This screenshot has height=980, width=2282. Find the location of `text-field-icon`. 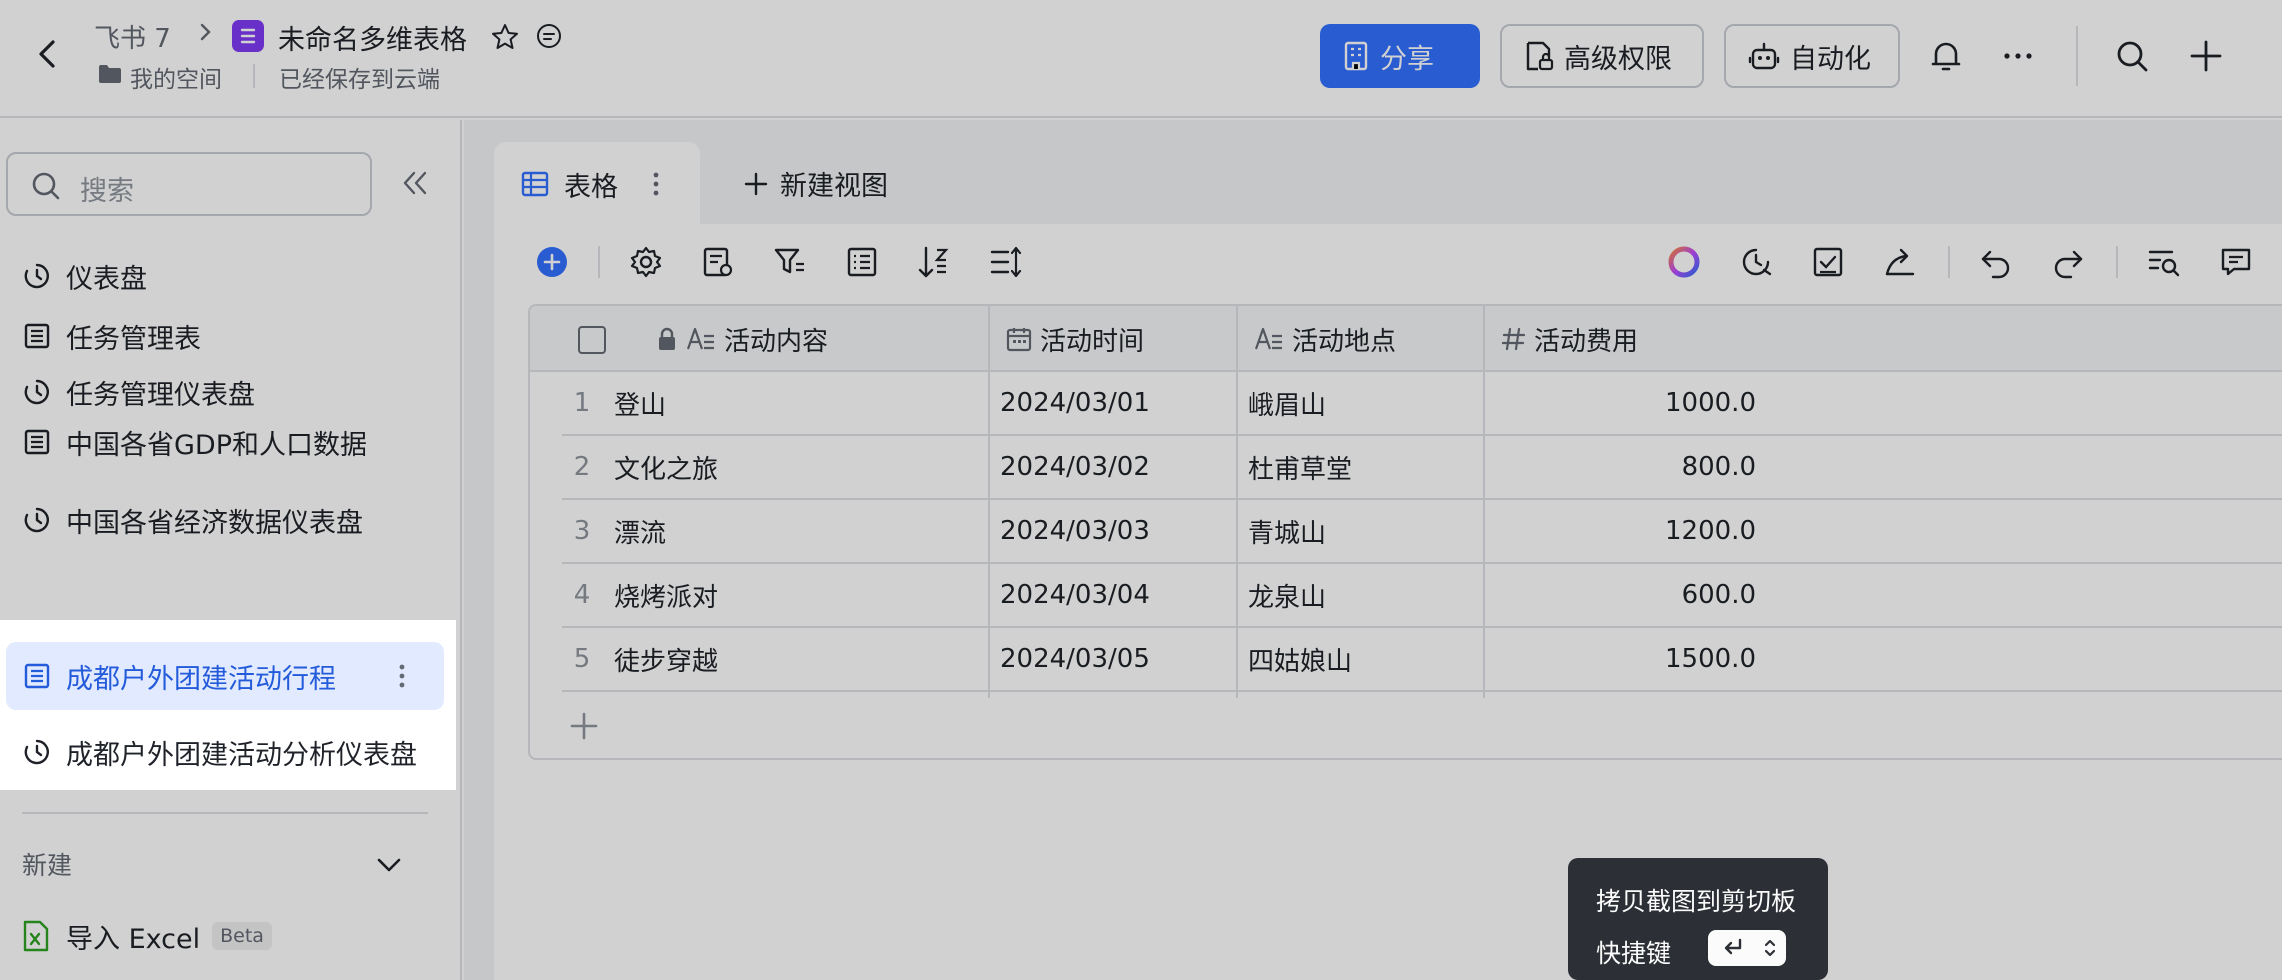

text-field-icon is located at coordinates (700, 338).